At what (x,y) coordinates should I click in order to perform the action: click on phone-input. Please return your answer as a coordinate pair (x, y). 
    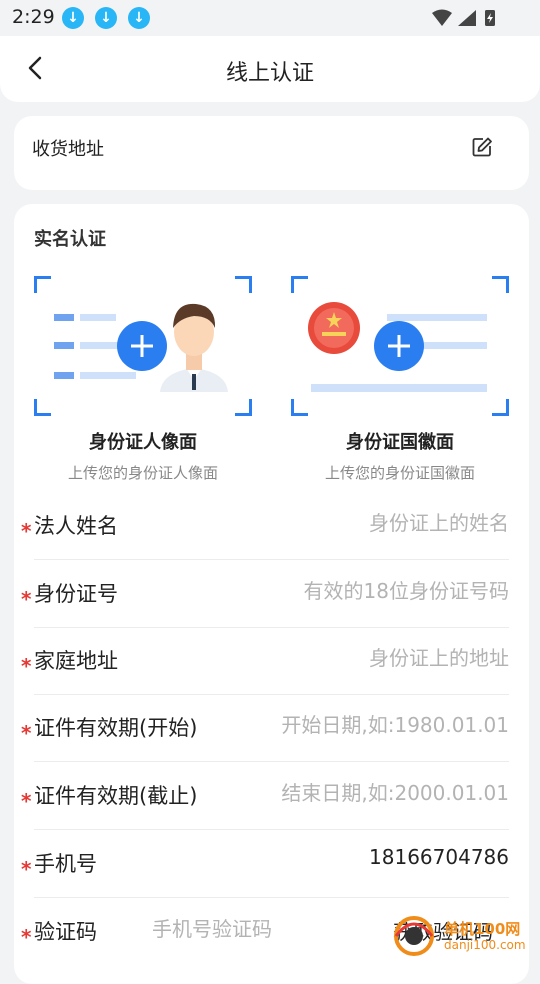
    Looking at the image, I should click on (354, 857).